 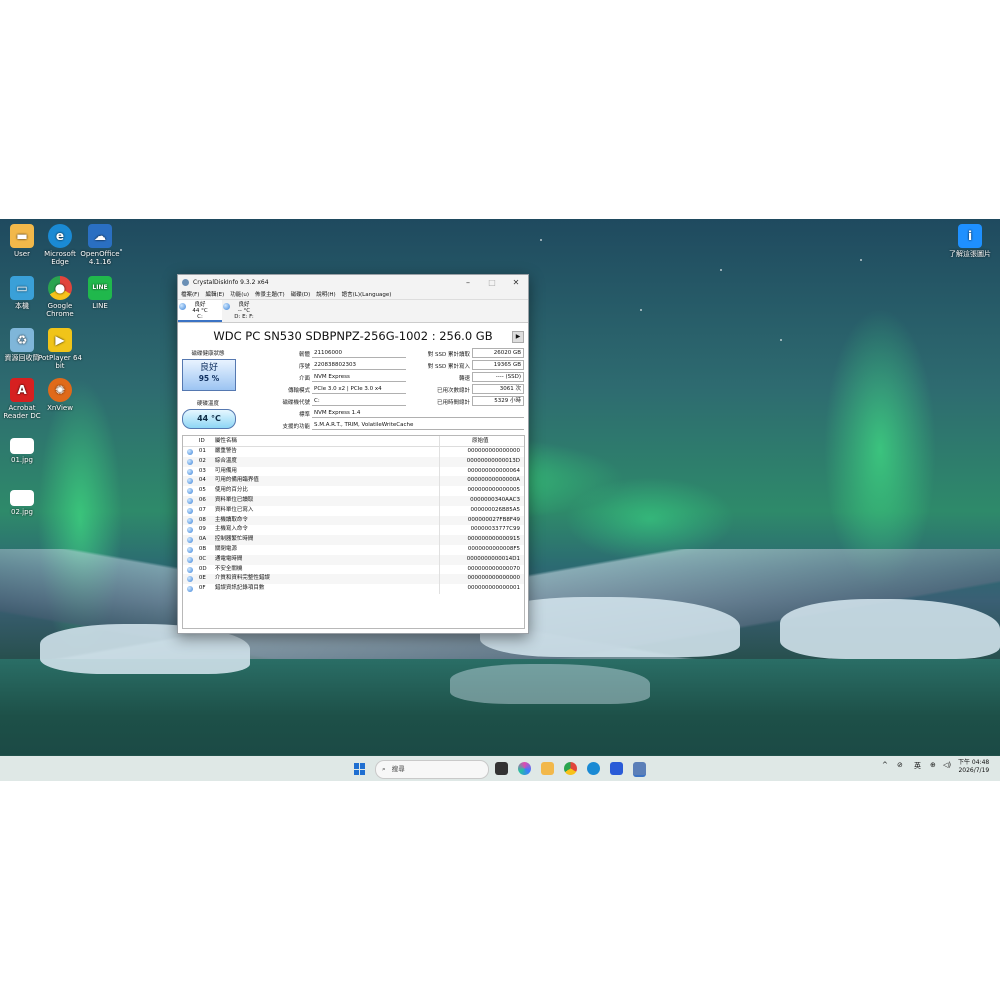 What do you see at coordinates (518, 337) in the screenshot?
I see `next-disk-button: ▶` at bounding box center [518, 337].